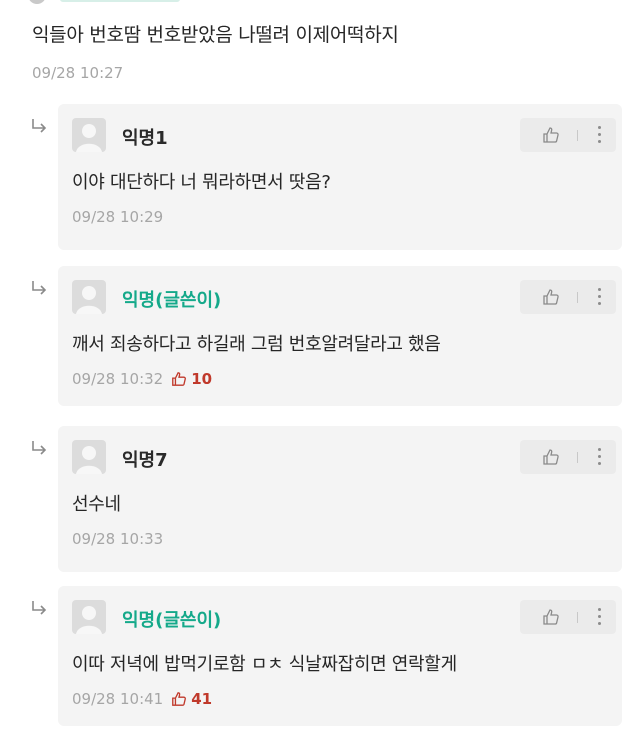 The image size is (640, 729). I want to click on comment-meta: 09/28 10:33, so click(117, 539).